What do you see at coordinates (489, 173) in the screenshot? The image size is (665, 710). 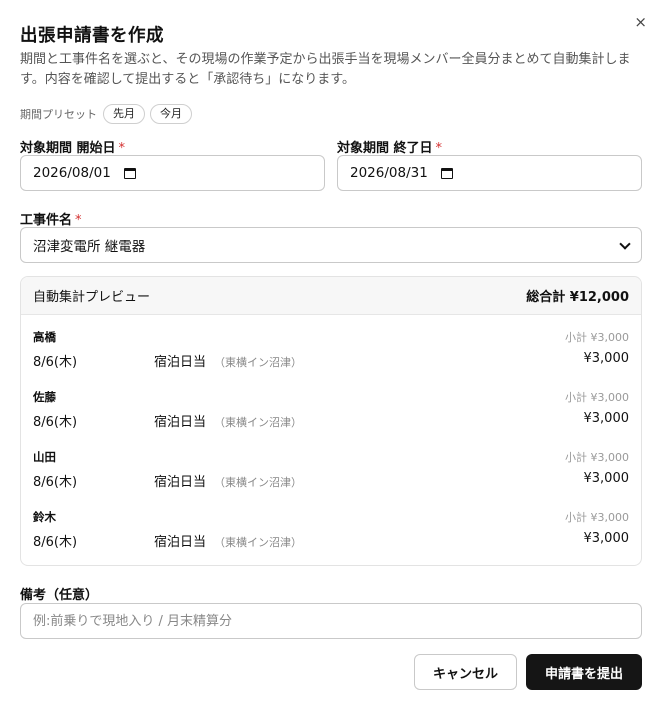 I see `end-date-input: 2026/08/31` at bounding box center [489, 173].